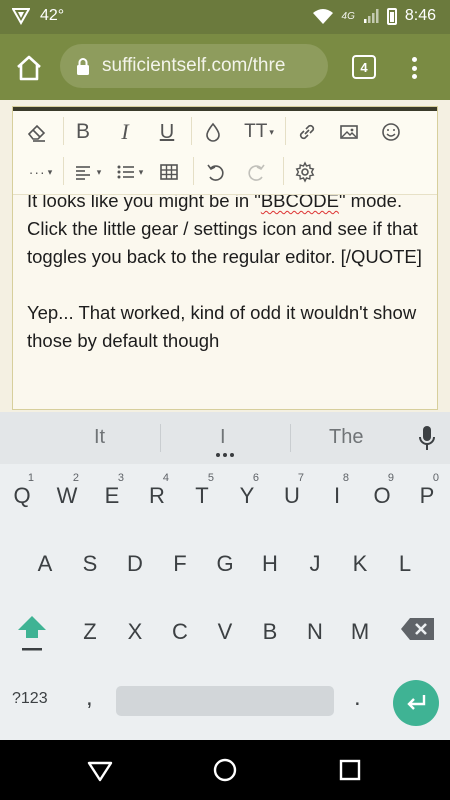  I want to click on toolbar-row: B I U TT ▾, so click(225, 131).